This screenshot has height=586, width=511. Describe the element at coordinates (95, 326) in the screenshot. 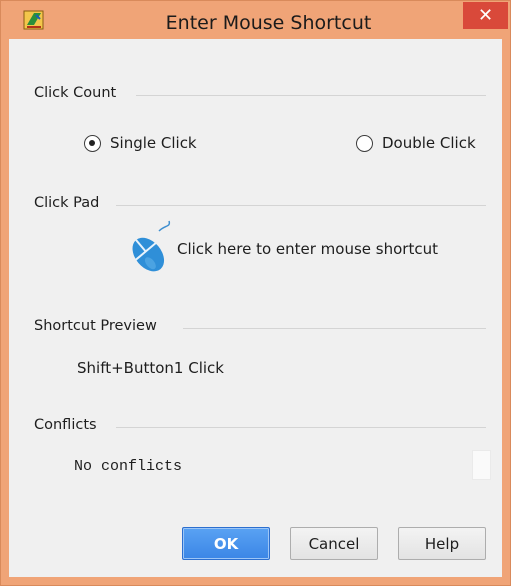

I see `shortcut-preview-label: Shortcut Preview` at that location.